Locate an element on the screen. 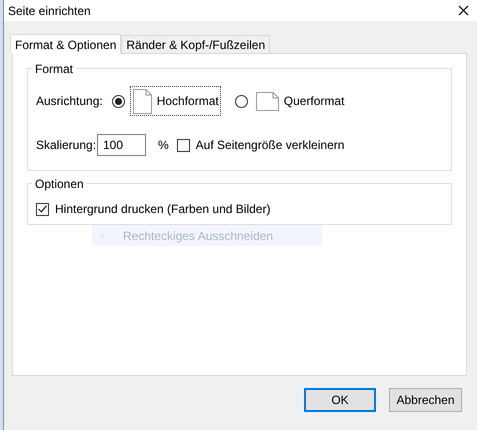  scale-field: 100 is located at coordinates (121, 145).